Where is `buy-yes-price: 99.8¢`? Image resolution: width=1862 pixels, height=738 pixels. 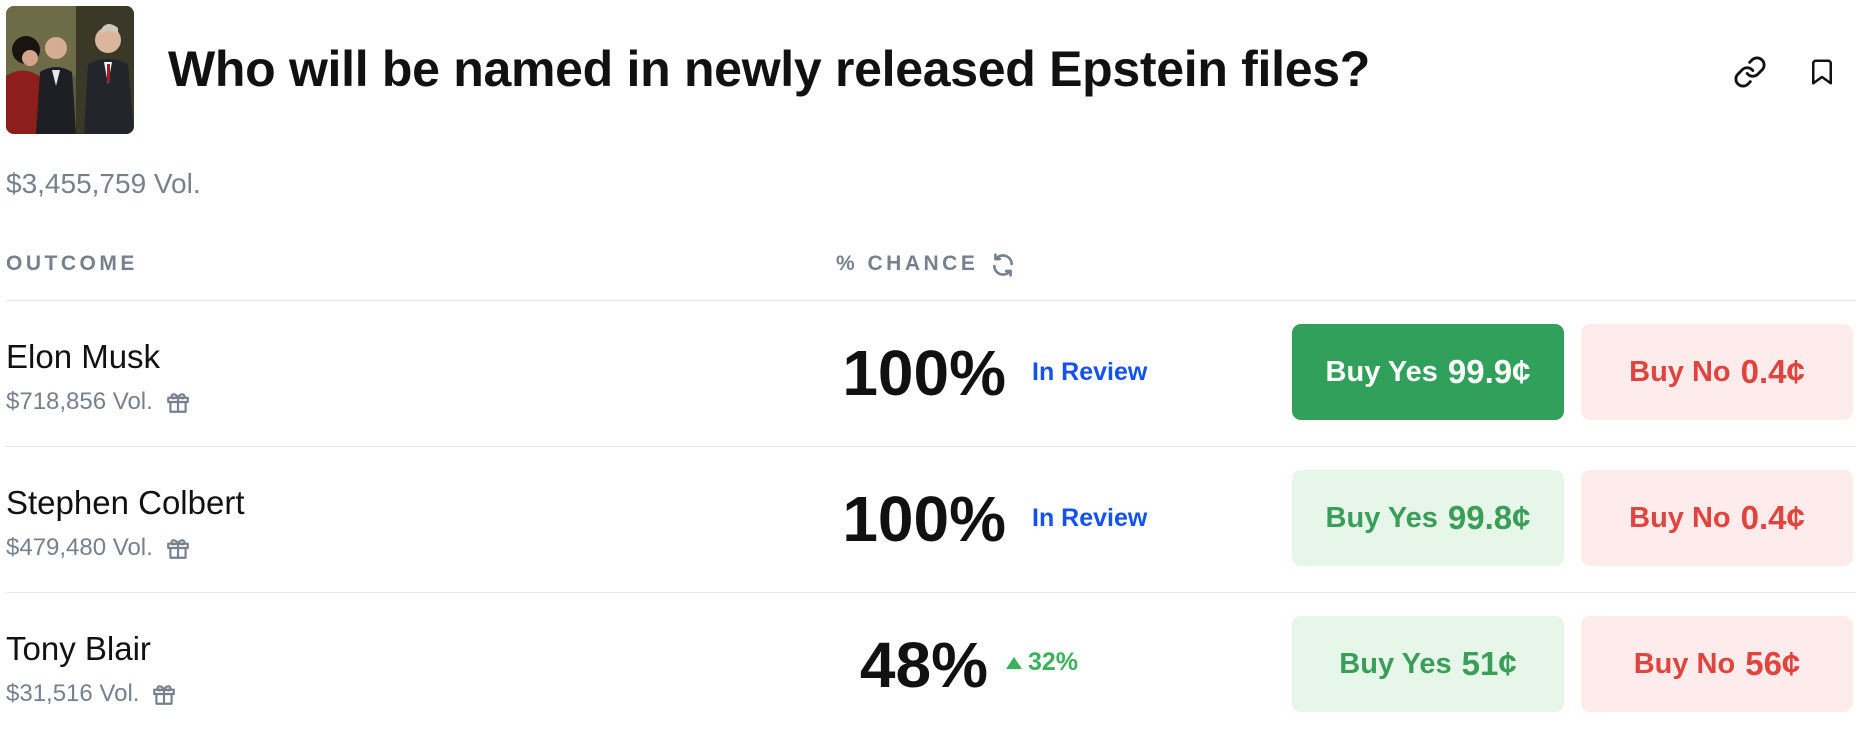 buy-yes-price: 99.8¢ is located at coordinates (1489, 517).